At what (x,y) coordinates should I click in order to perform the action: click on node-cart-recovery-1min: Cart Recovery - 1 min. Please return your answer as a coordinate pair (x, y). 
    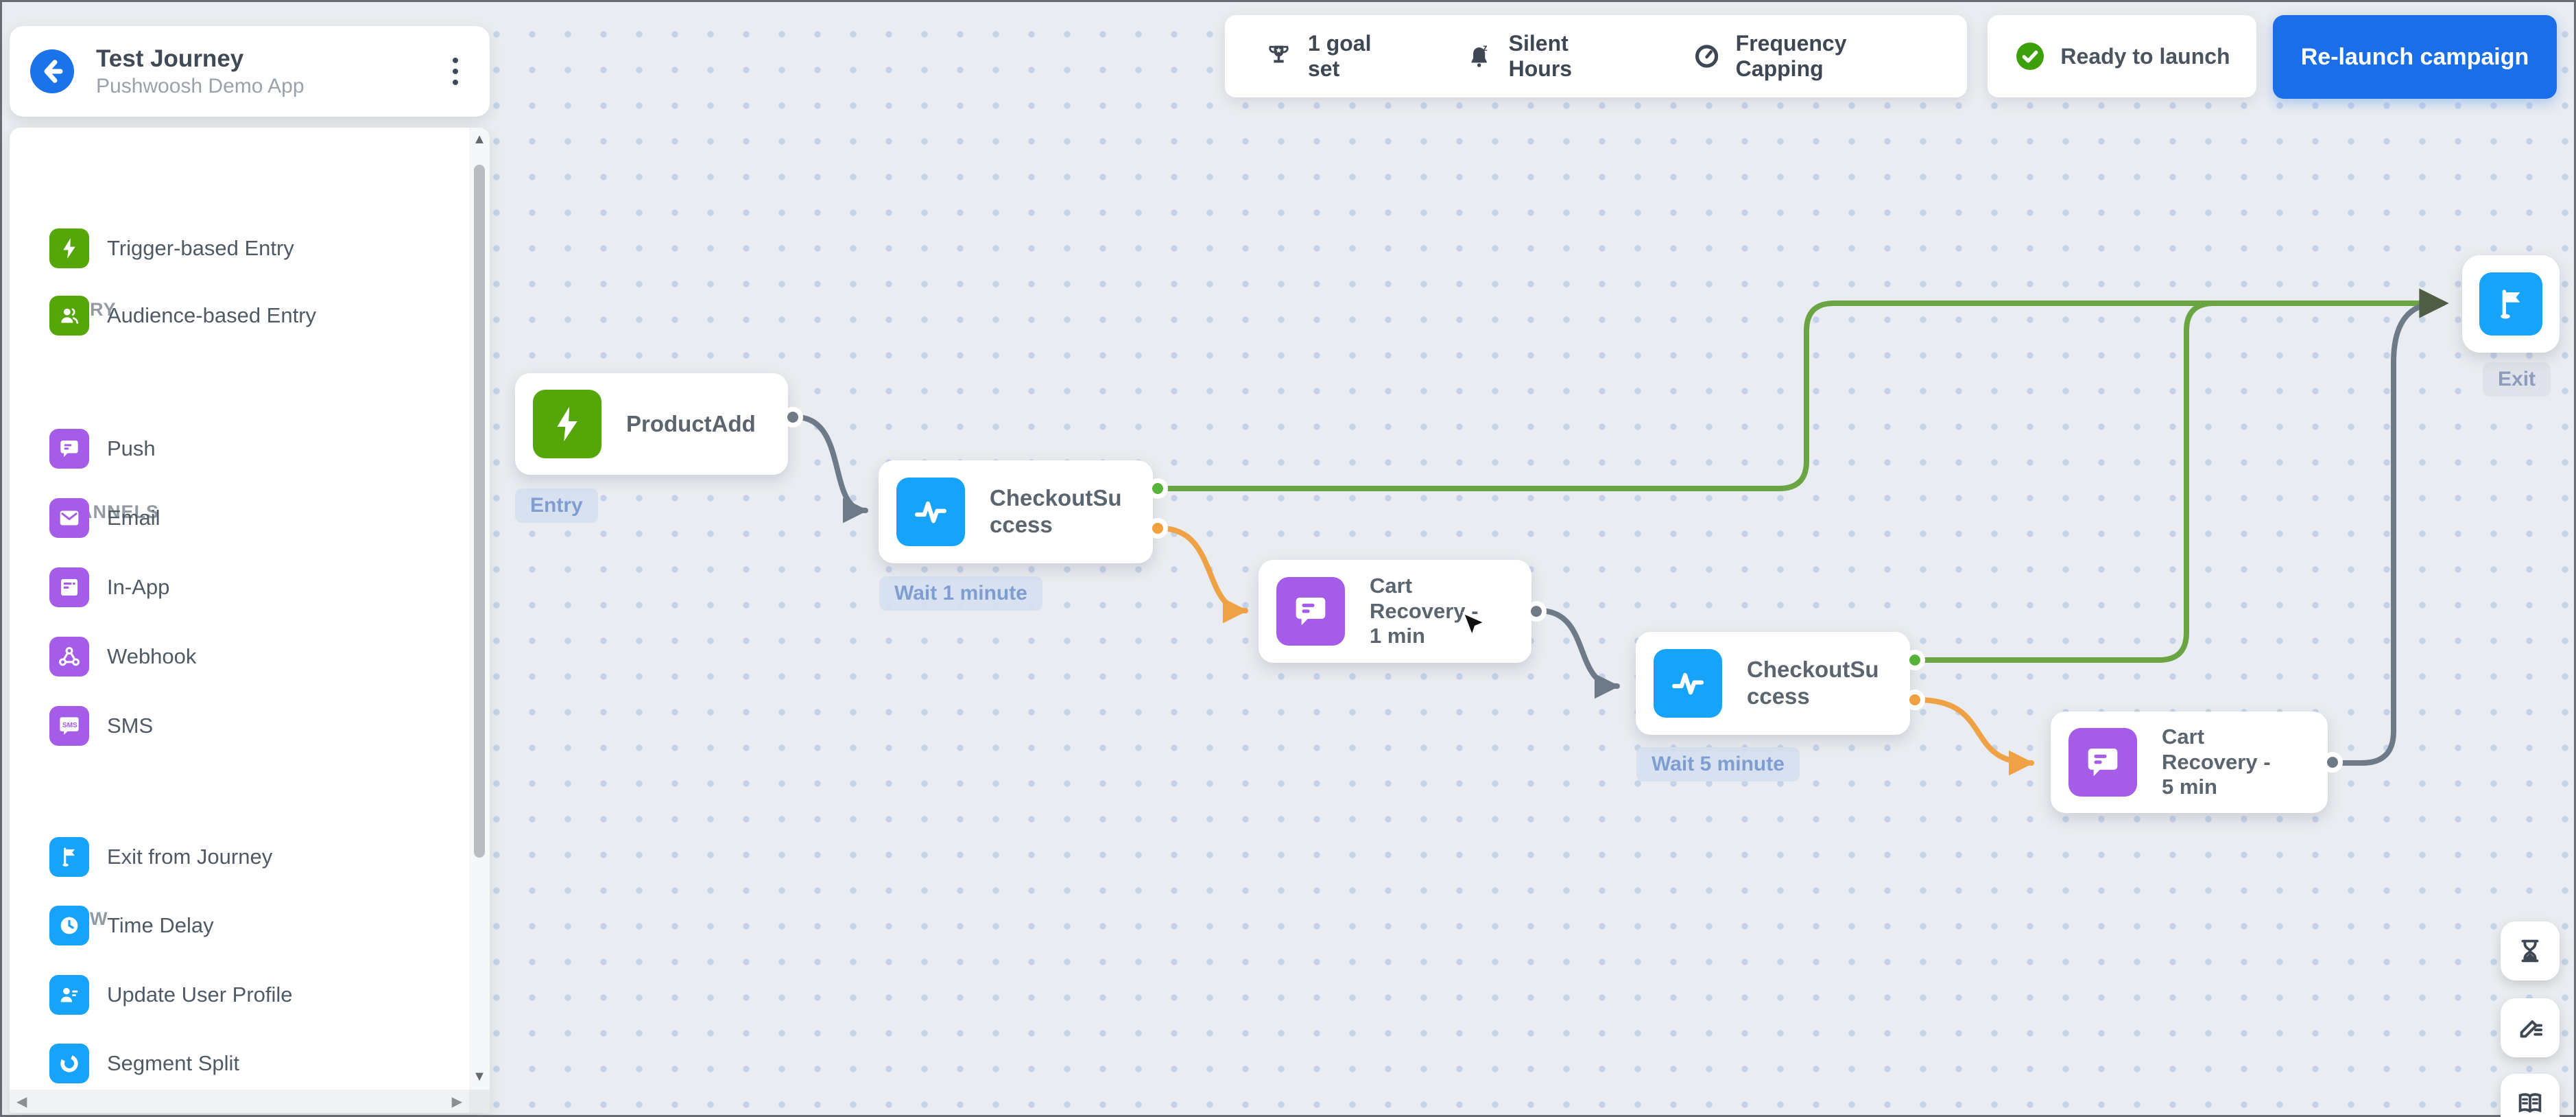
    Looking at the image, I should click on (1403, 611).